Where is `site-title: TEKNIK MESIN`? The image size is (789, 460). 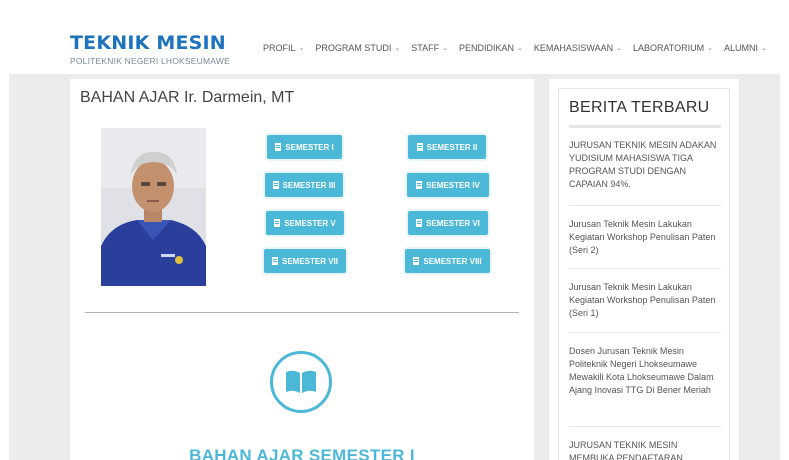
site-title: TEKNIK MESIN is located at coordinates (148, 43).